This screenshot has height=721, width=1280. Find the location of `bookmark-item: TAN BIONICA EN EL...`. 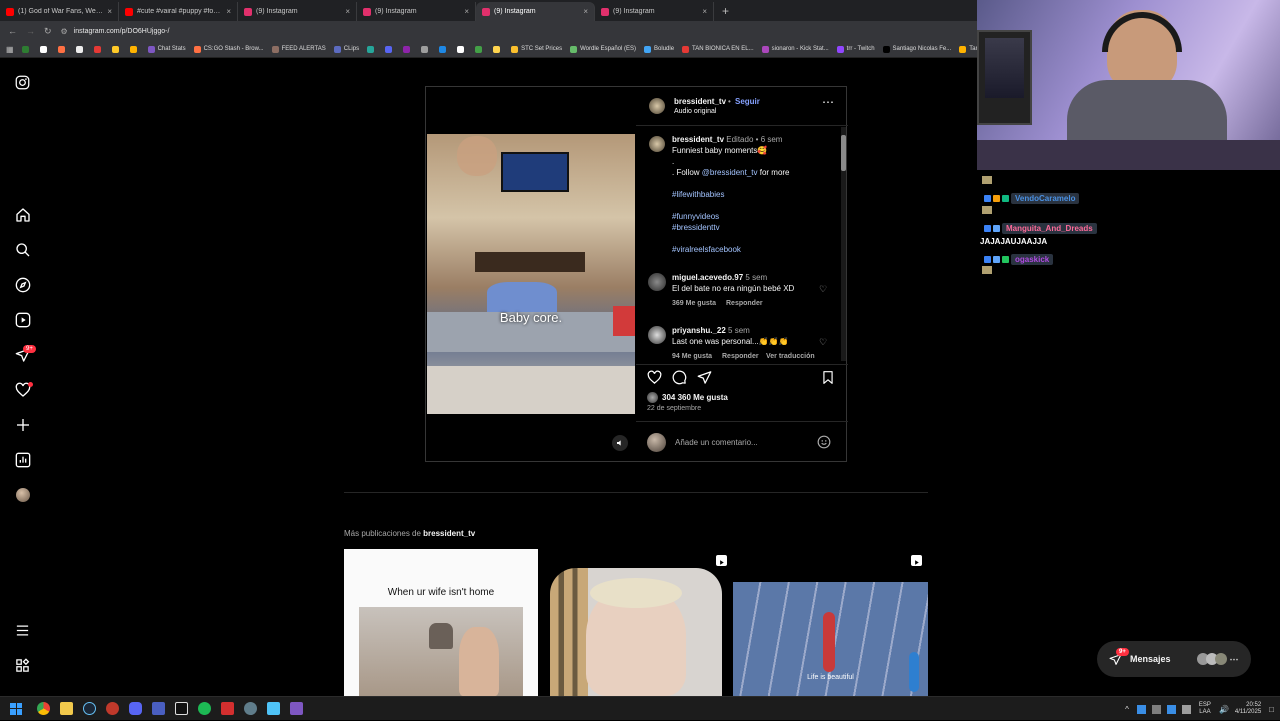

bookmark-item: TAN BIONICA EN EL... is located at coordinates (718, 49).